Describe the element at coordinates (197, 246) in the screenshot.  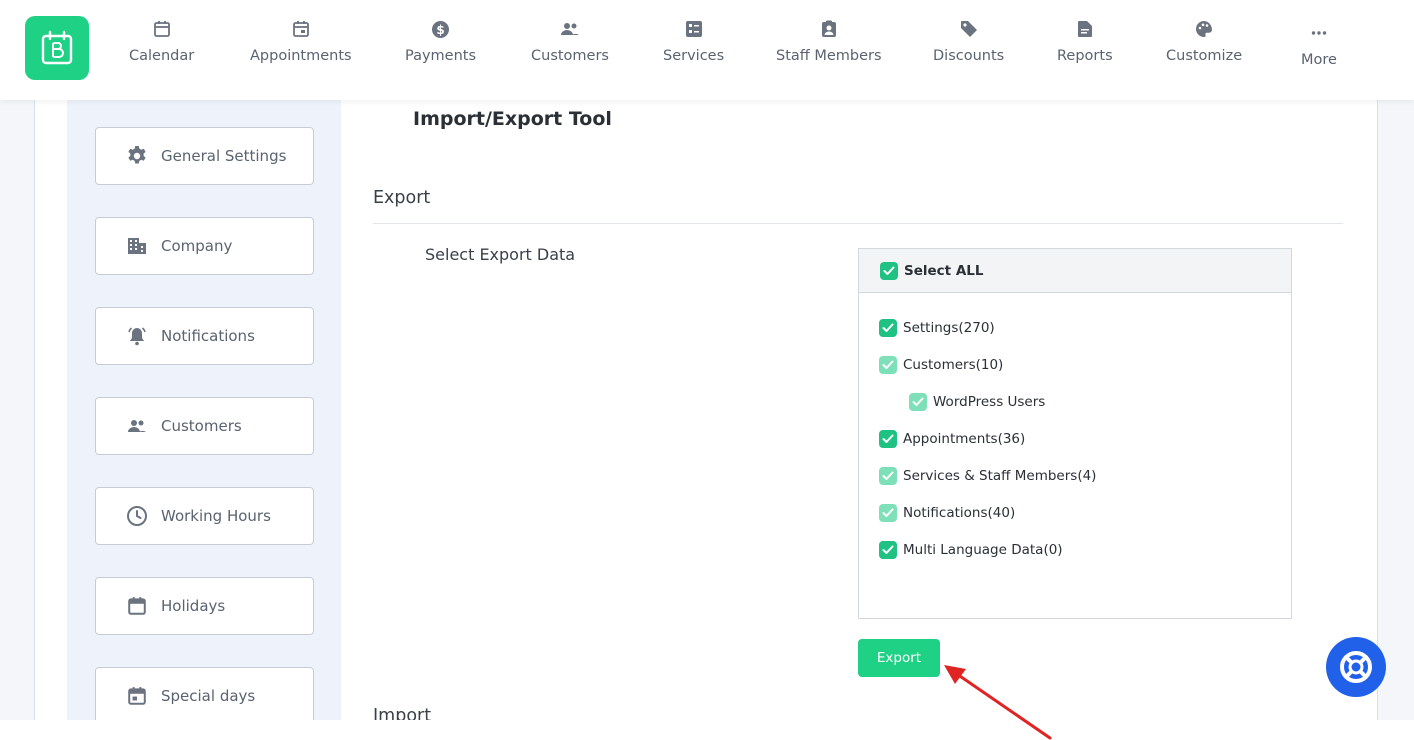
I see `sidebar-item-label: Company` at that location.